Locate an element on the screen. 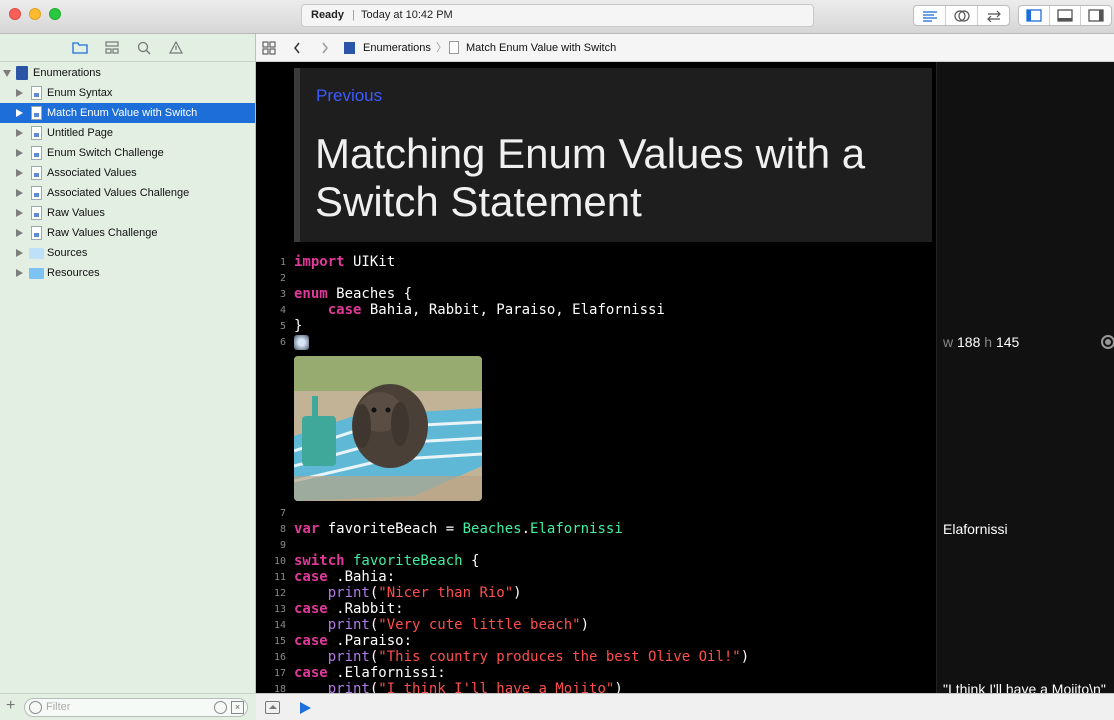 The image size is (1114, 720). code-line: print("I think I'll have a Mojito") is located at coordinates (458, 687).